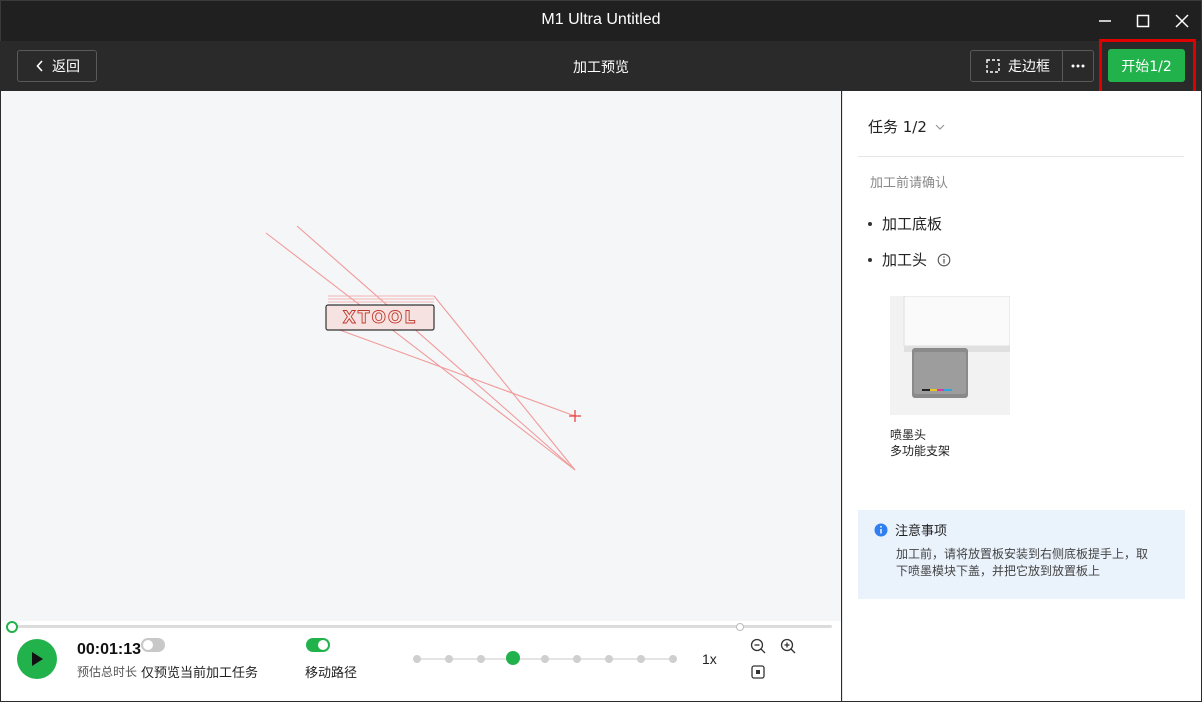  Describe the element at coordinates (950, 355) in the screenshot. I see `print-head-image` at that location.